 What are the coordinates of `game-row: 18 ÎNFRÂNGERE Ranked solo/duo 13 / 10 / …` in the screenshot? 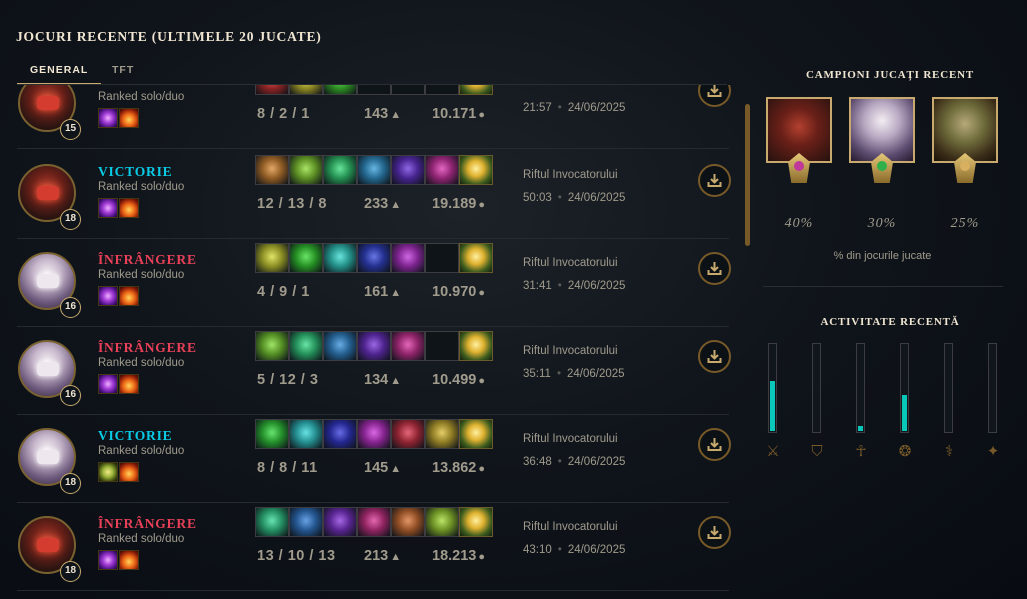 It's located at (374, 547).